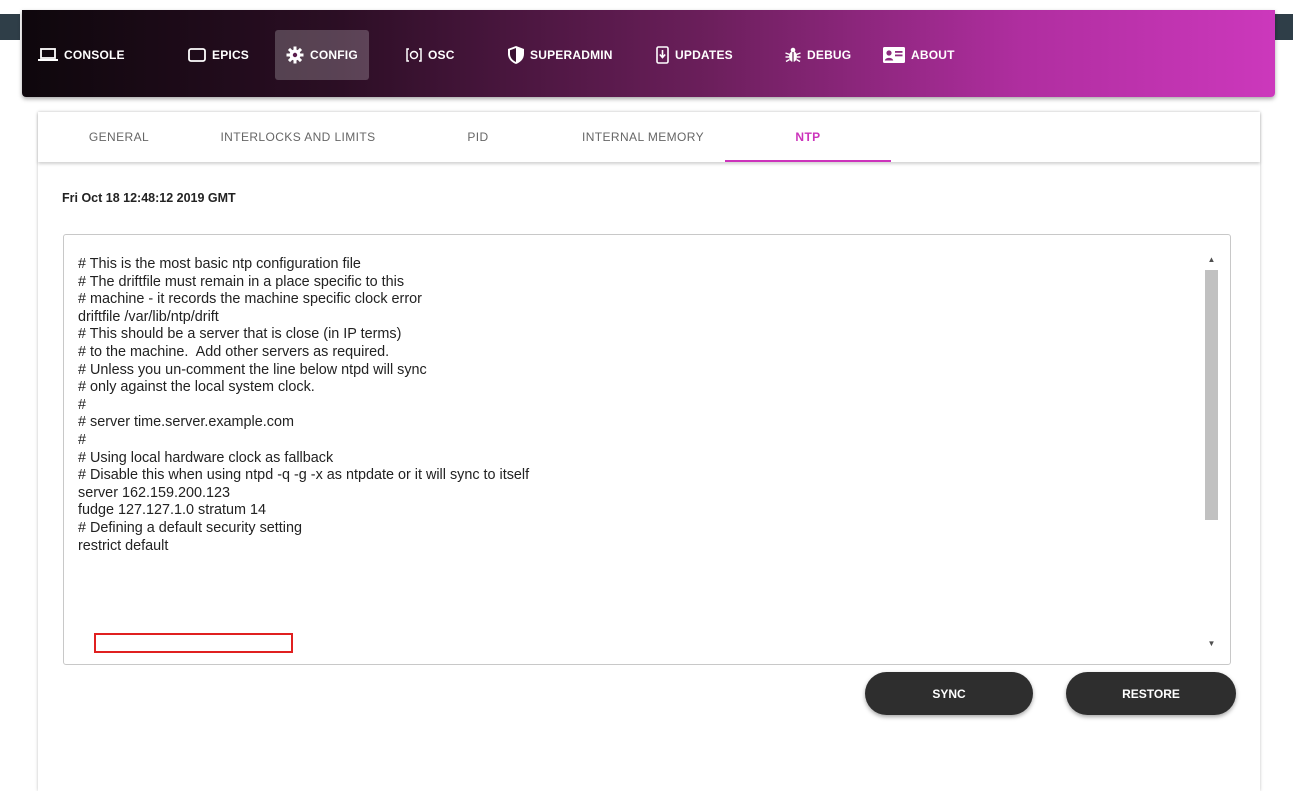 The image size is (1293, 791). I want to click on nav-about-label: ABOUT, so click(933, 55).